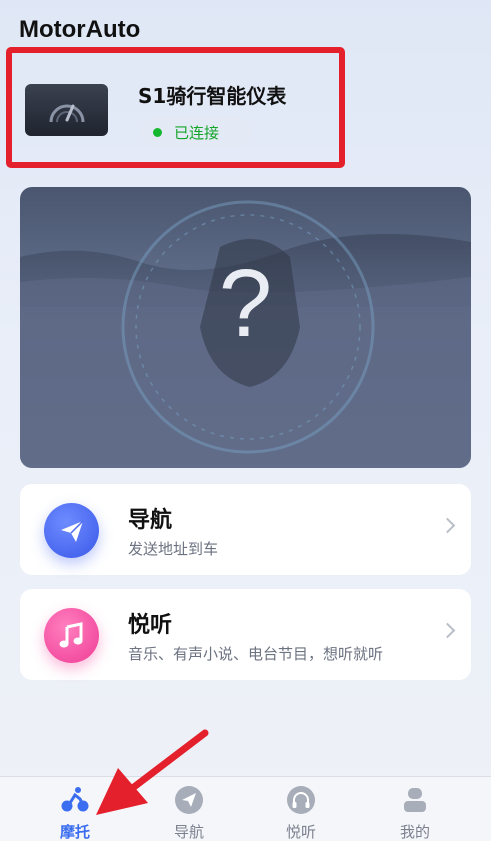 The height and width of the screenshot is (841, 491). I want to click on menu-title-listen: 悦听, so click(150, 625).